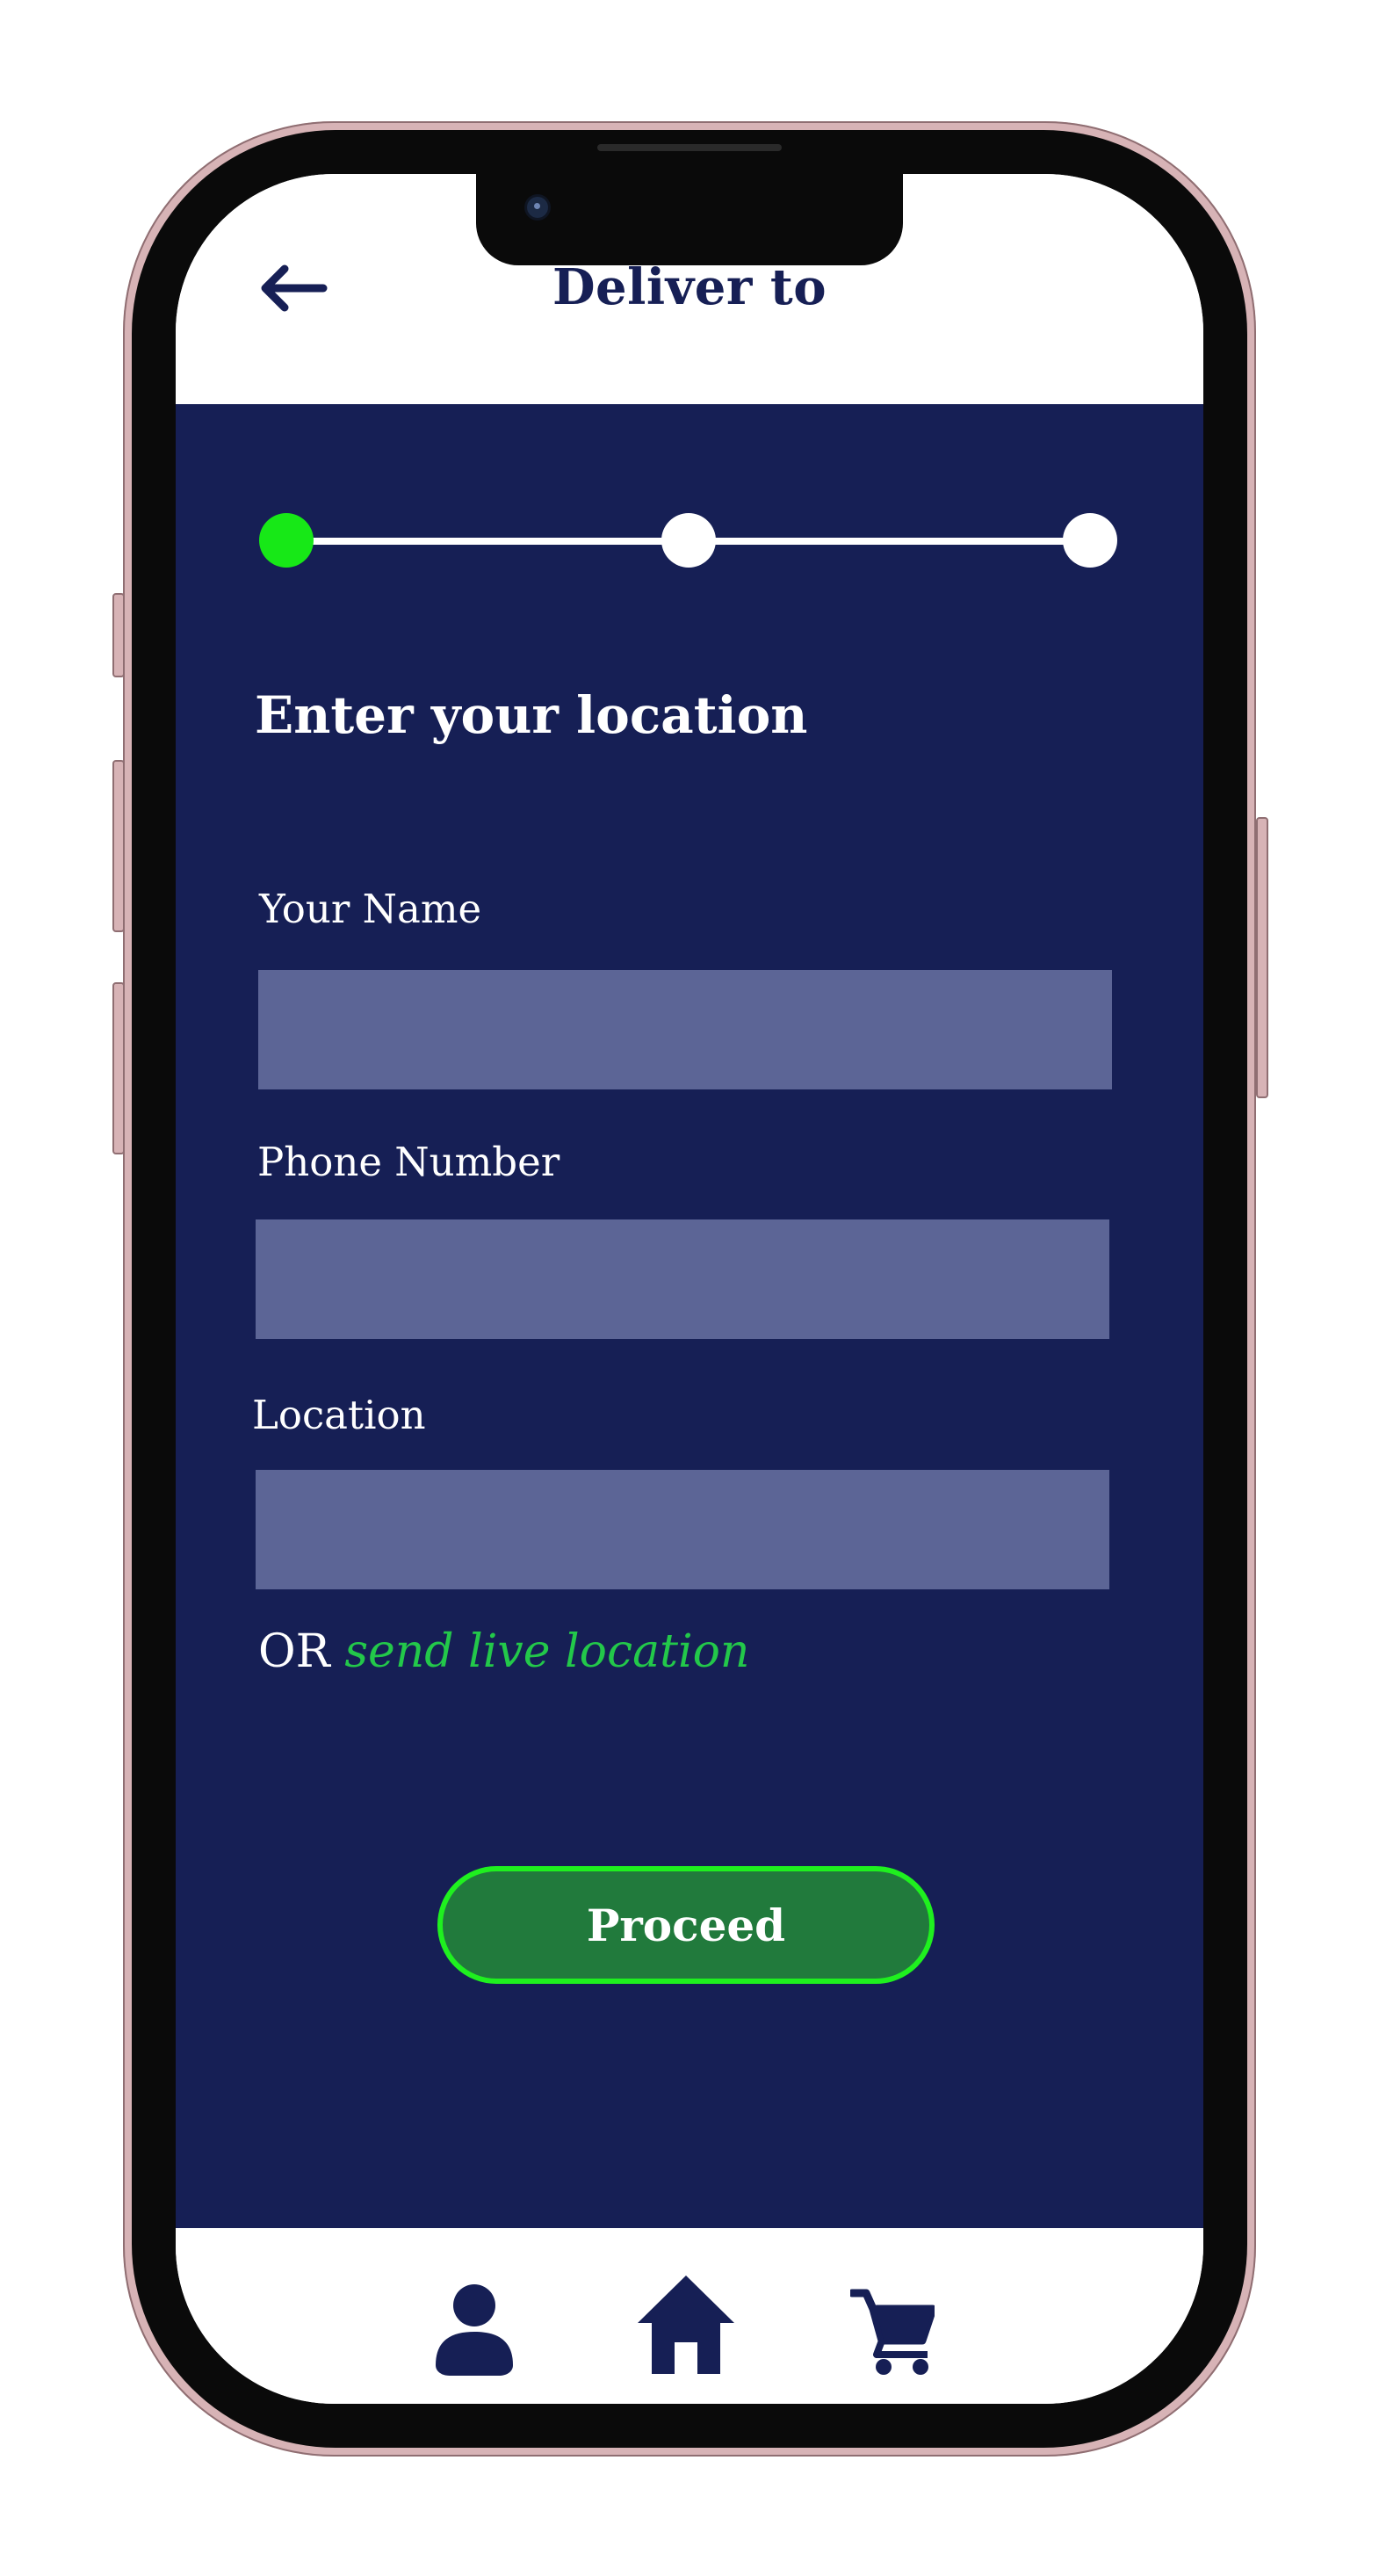 The image size is (1379, 2576). What do you see at coordinates (370, 909) in the screenshot?
I see `name-label: Your Name` at bounding box center [370, 909].